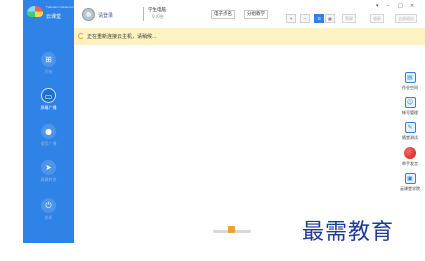  I want to click on student-pc-label: 学生电脑, so click(157, 10).